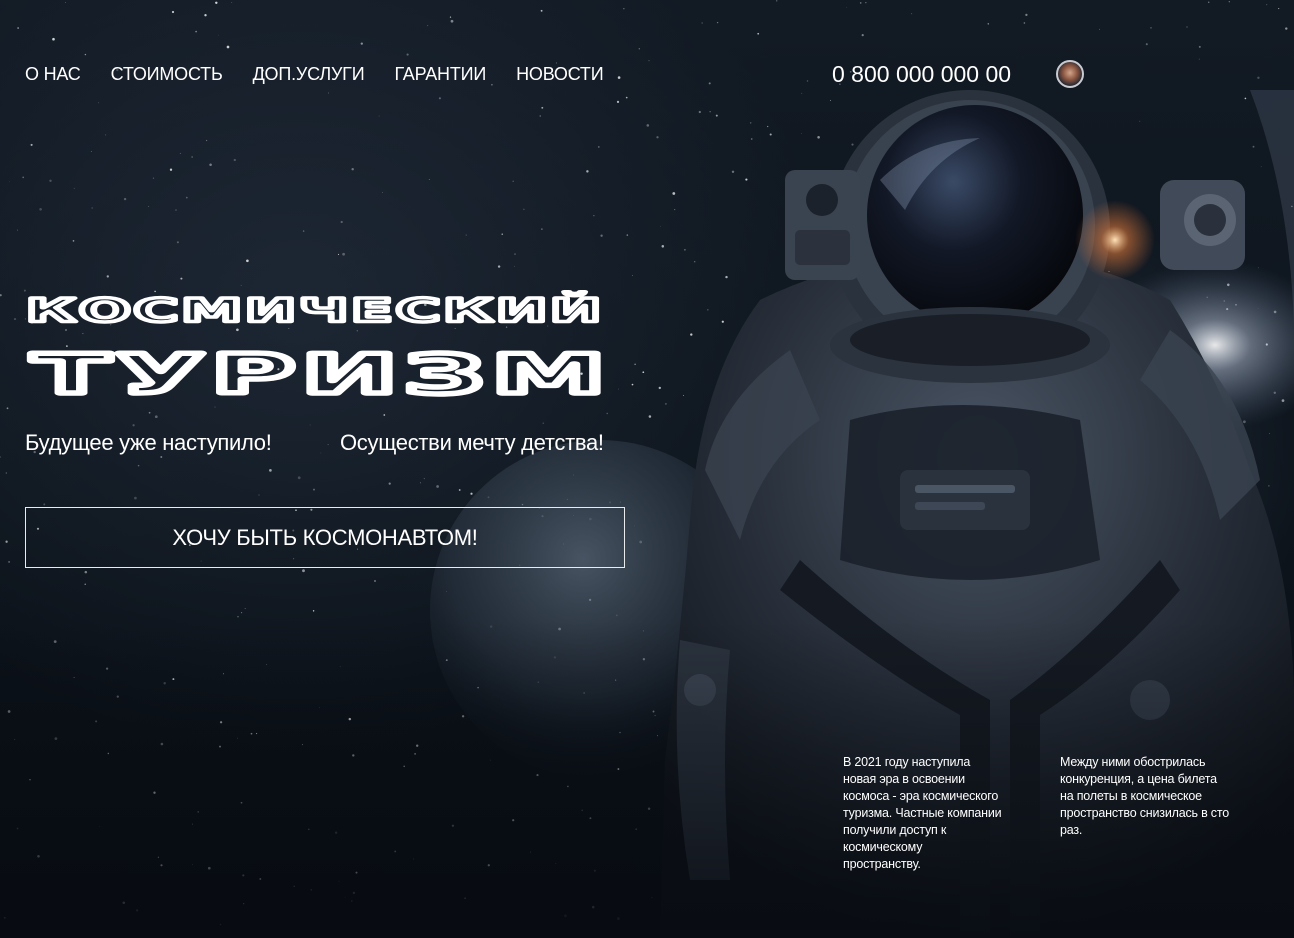  I want to click on tagline-future: Будущее уже наступило!, so click(148, 442).